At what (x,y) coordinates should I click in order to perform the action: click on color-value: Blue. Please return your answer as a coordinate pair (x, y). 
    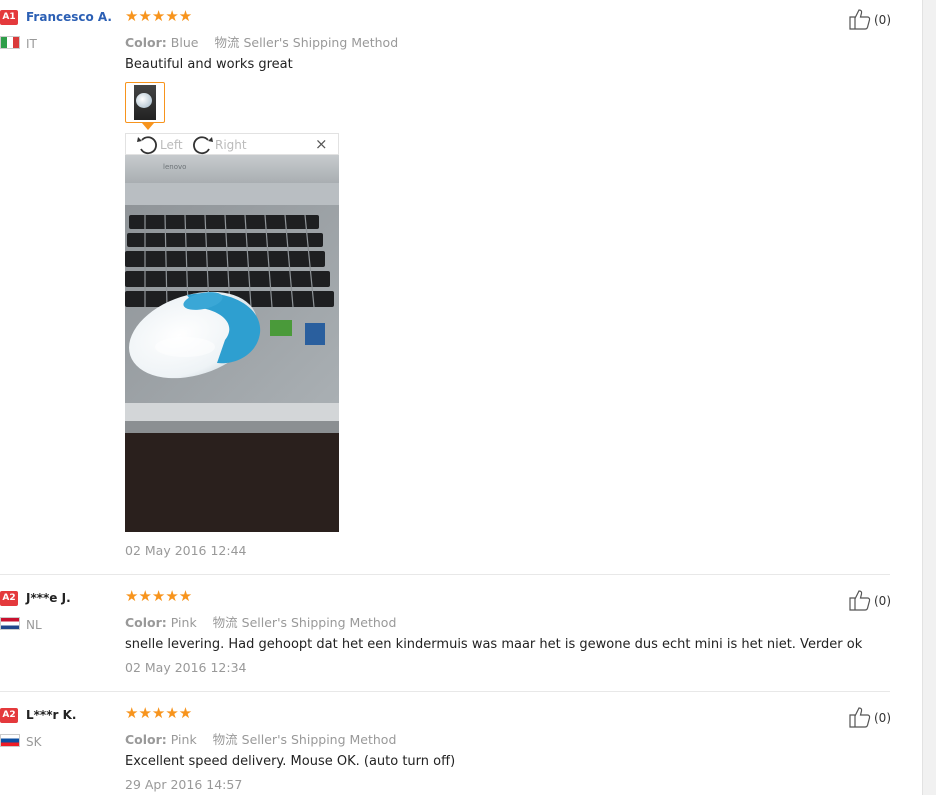
    Looking at the image, I should click on (184, 42).